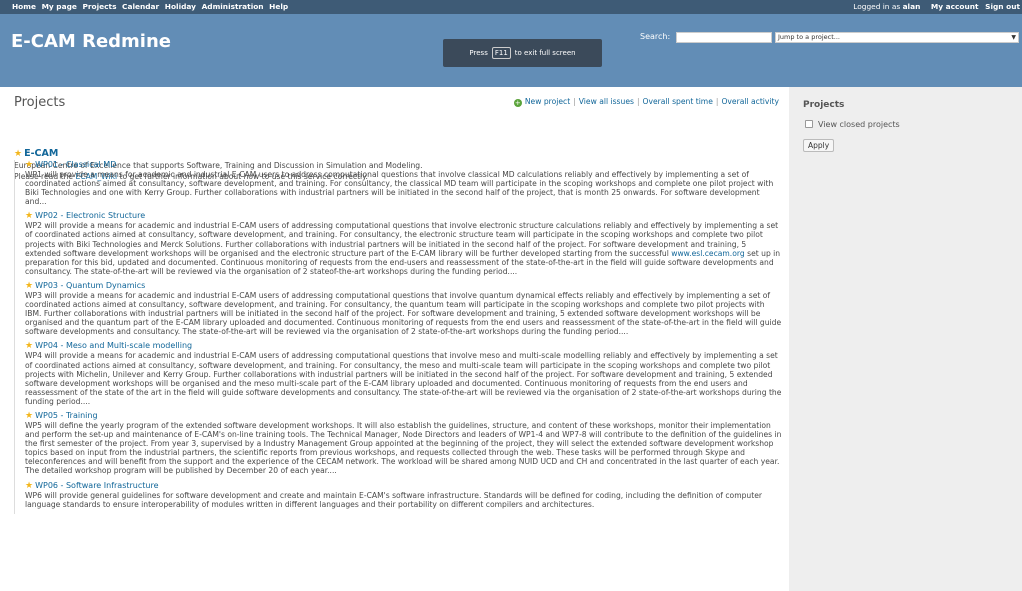 The height and width of the screenshot is (591, 1022). I want to click on f11-key: F11, so click(501, 53).